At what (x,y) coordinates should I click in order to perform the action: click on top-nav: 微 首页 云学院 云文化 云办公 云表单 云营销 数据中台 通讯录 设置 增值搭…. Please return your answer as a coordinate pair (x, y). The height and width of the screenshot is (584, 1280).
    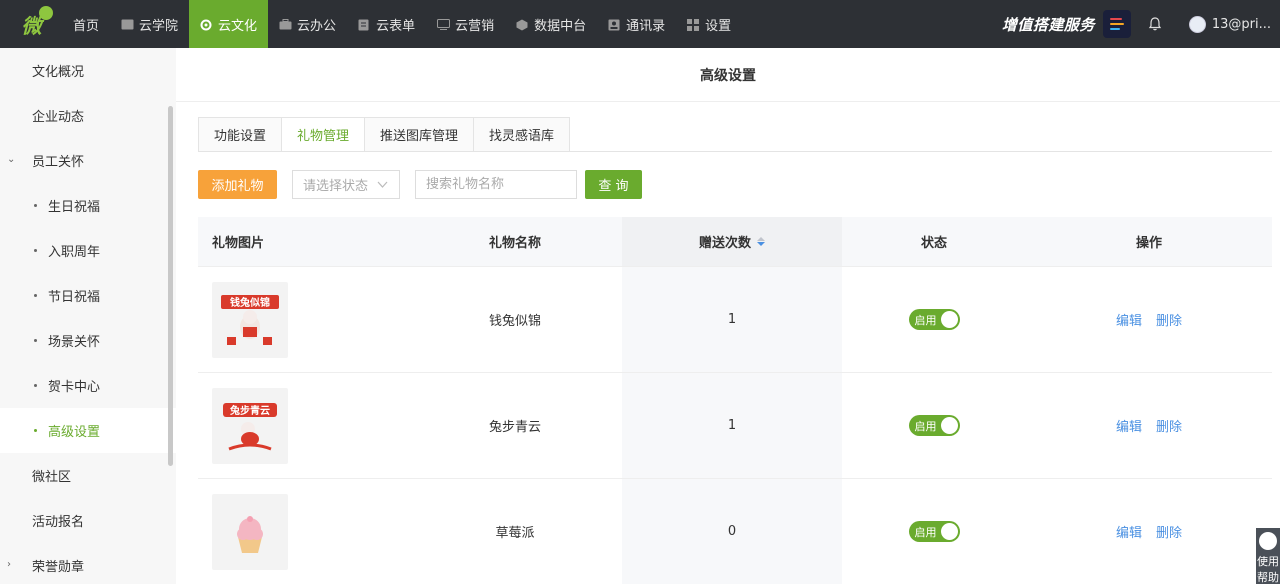
    Looking at the image, I should click on (640, 24).